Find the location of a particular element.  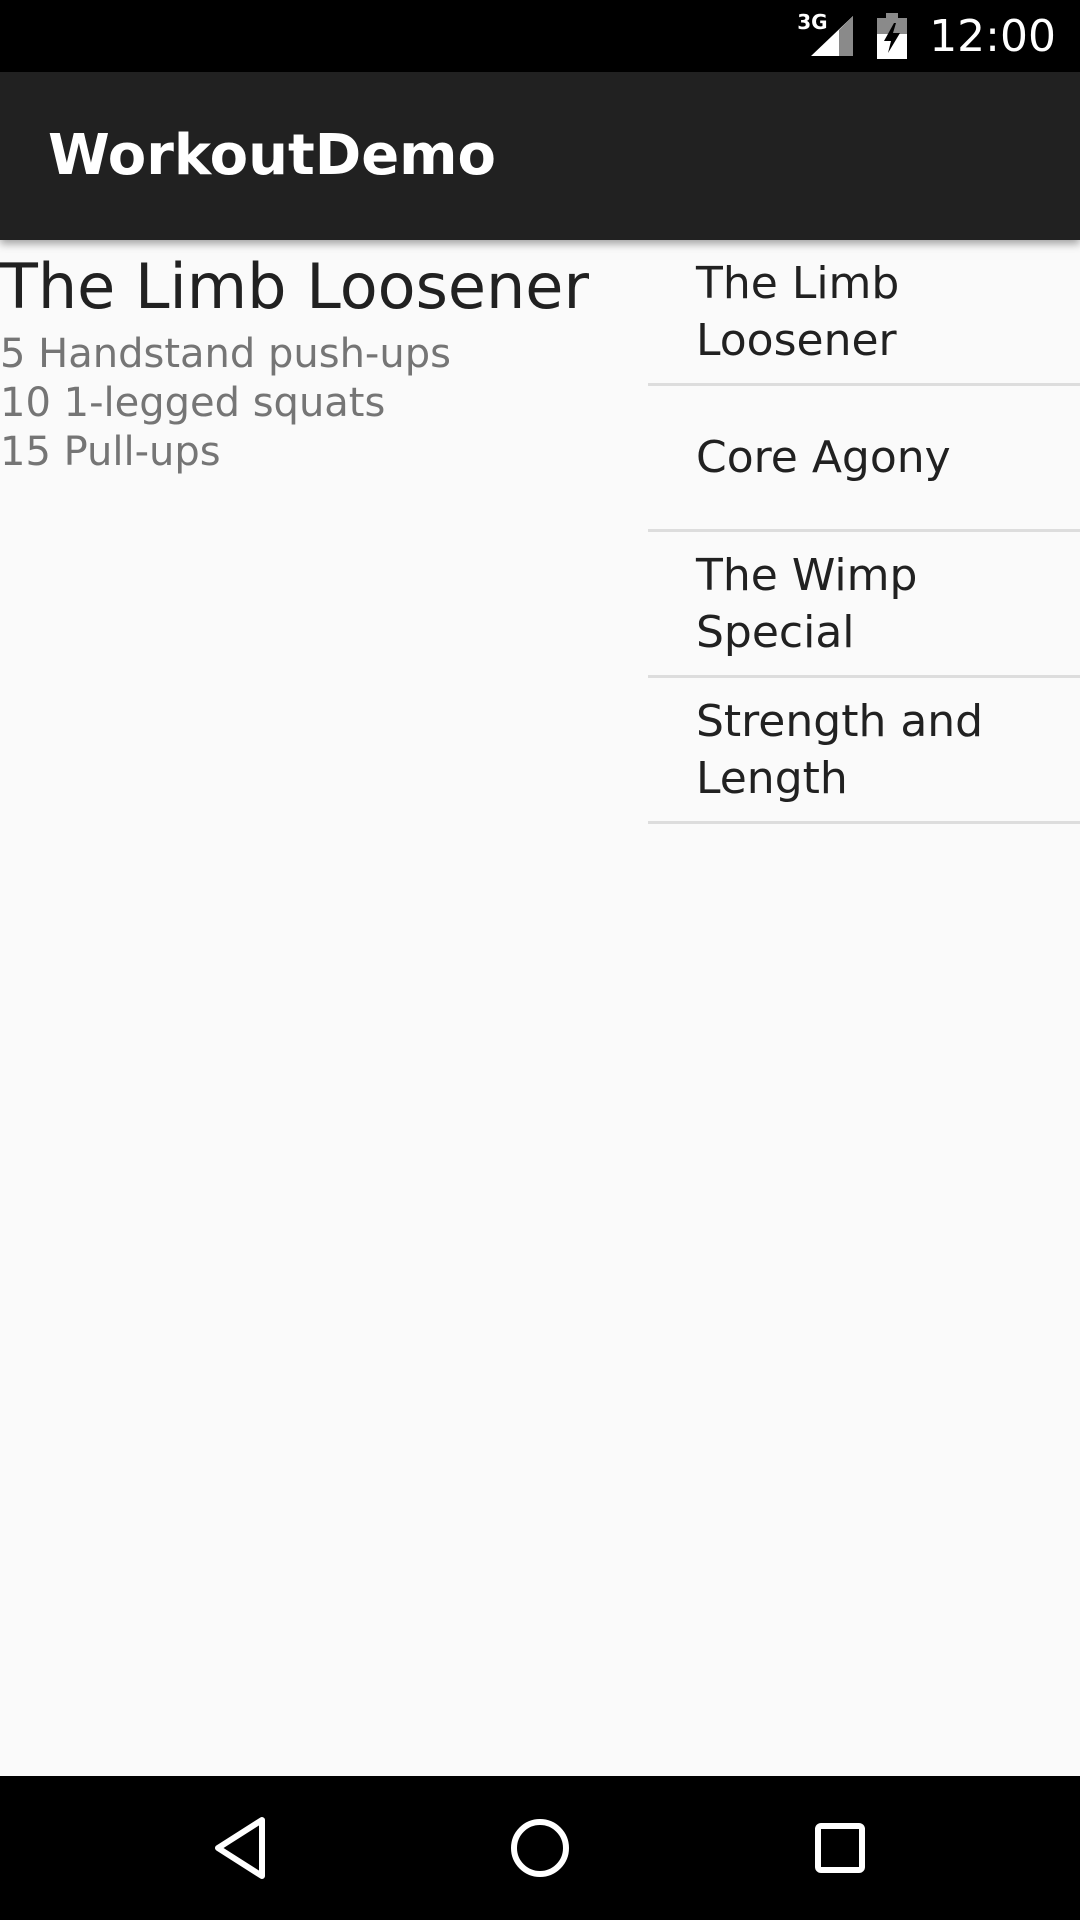

status-bar: 3G 12:00 is located at coordinates (540, 36).